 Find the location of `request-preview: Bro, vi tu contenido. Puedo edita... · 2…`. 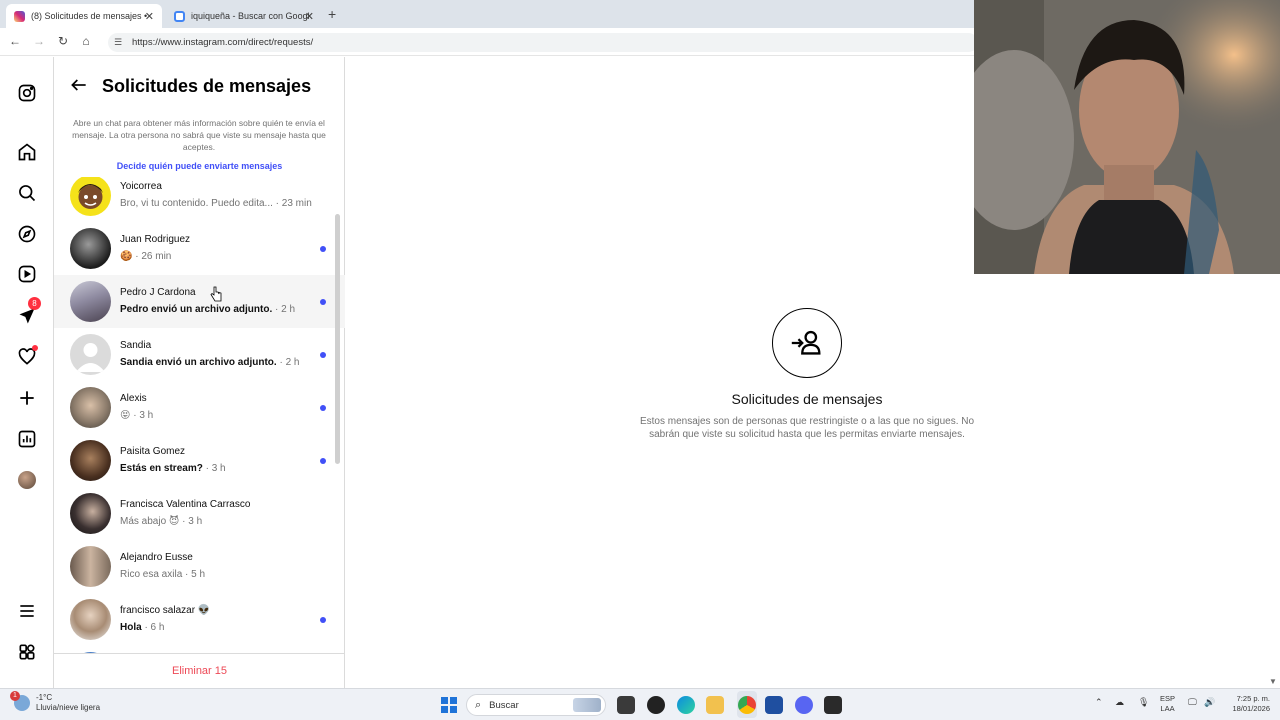

request-preview: Bro, vi tu contenido. Puedo edita... · 2… is located at coordinates (216, 203).